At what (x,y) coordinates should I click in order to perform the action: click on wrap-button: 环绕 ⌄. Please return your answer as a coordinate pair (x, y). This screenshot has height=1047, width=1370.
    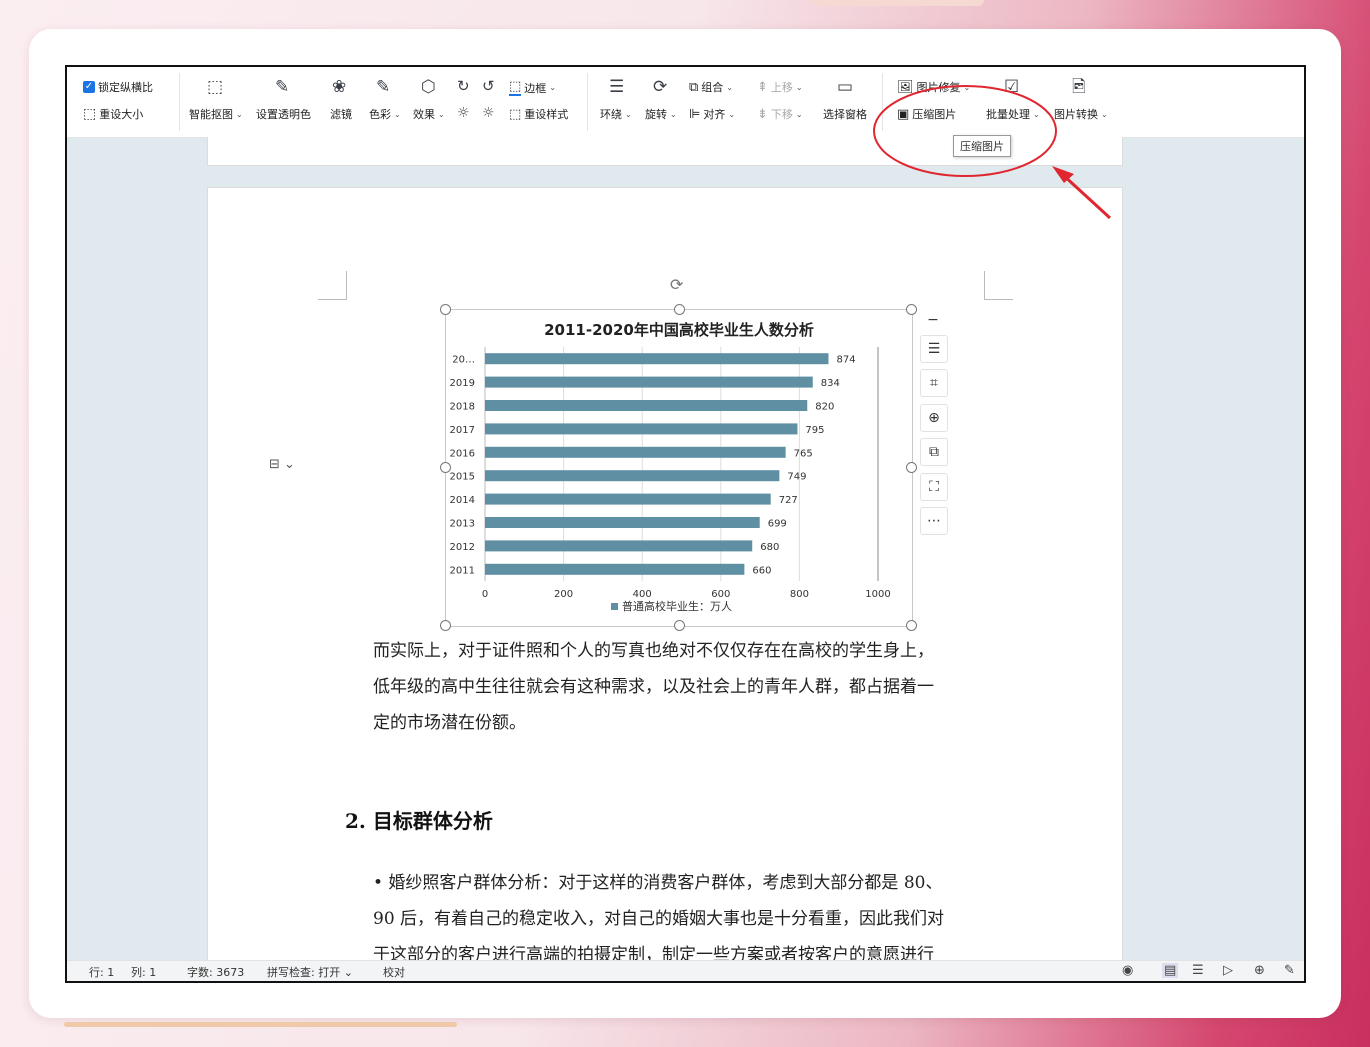
    Looking at the image, I should click on (616, 114).